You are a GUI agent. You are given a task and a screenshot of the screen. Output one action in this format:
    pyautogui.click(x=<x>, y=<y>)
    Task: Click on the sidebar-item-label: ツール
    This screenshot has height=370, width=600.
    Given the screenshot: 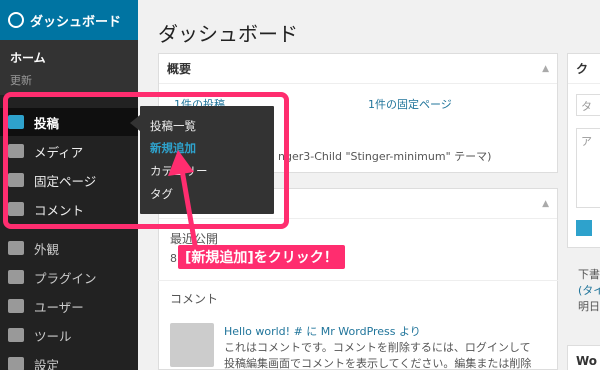 What is the action you would take?
    pyautogui.click(x=53, y=336)
    